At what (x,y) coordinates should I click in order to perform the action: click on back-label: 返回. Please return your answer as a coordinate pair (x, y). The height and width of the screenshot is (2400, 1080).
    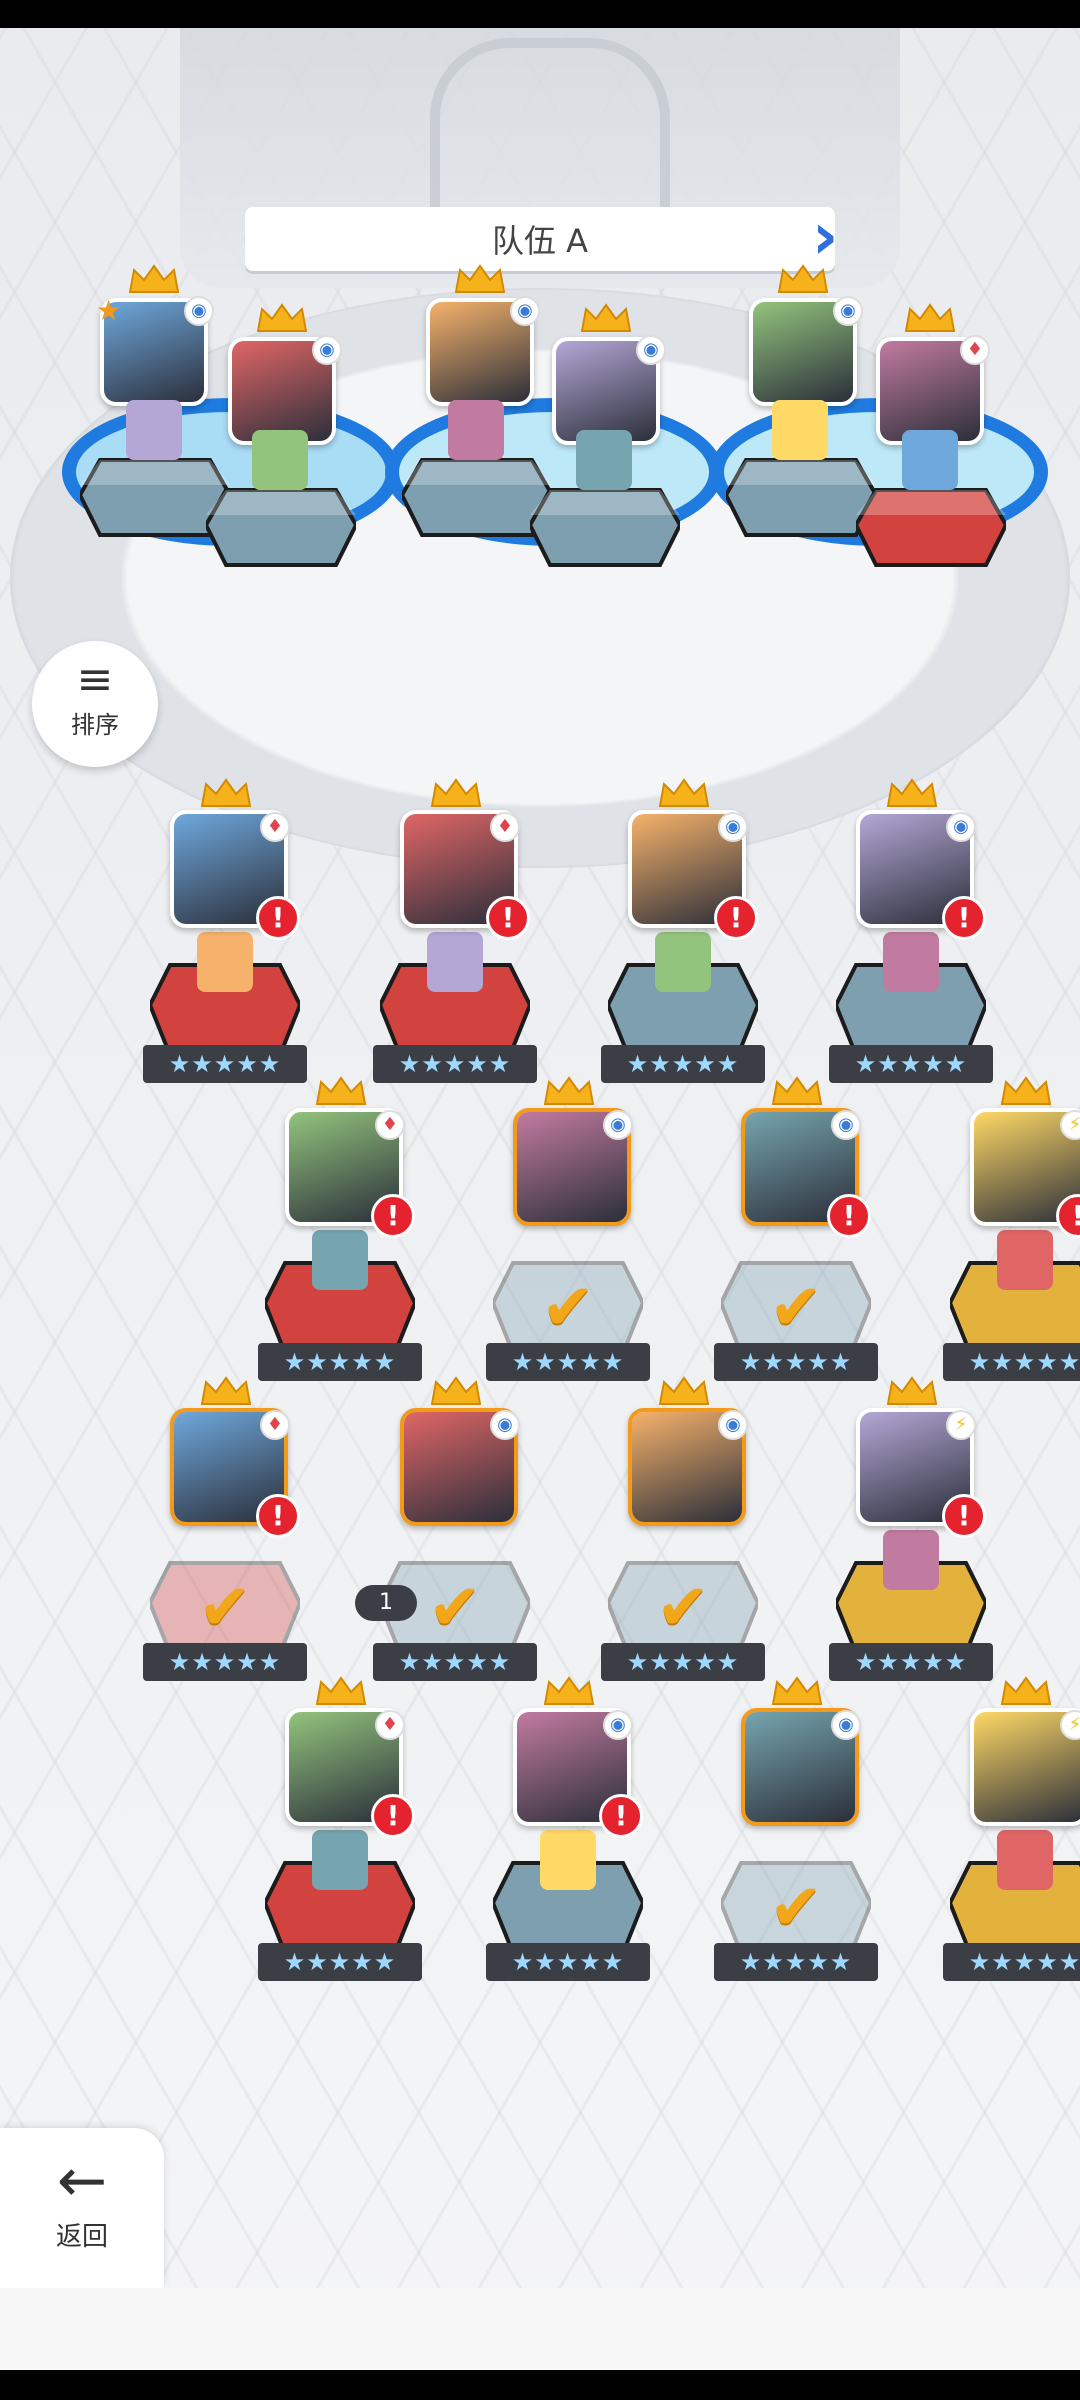
    Looking at the image, I should click on (81, 2237).